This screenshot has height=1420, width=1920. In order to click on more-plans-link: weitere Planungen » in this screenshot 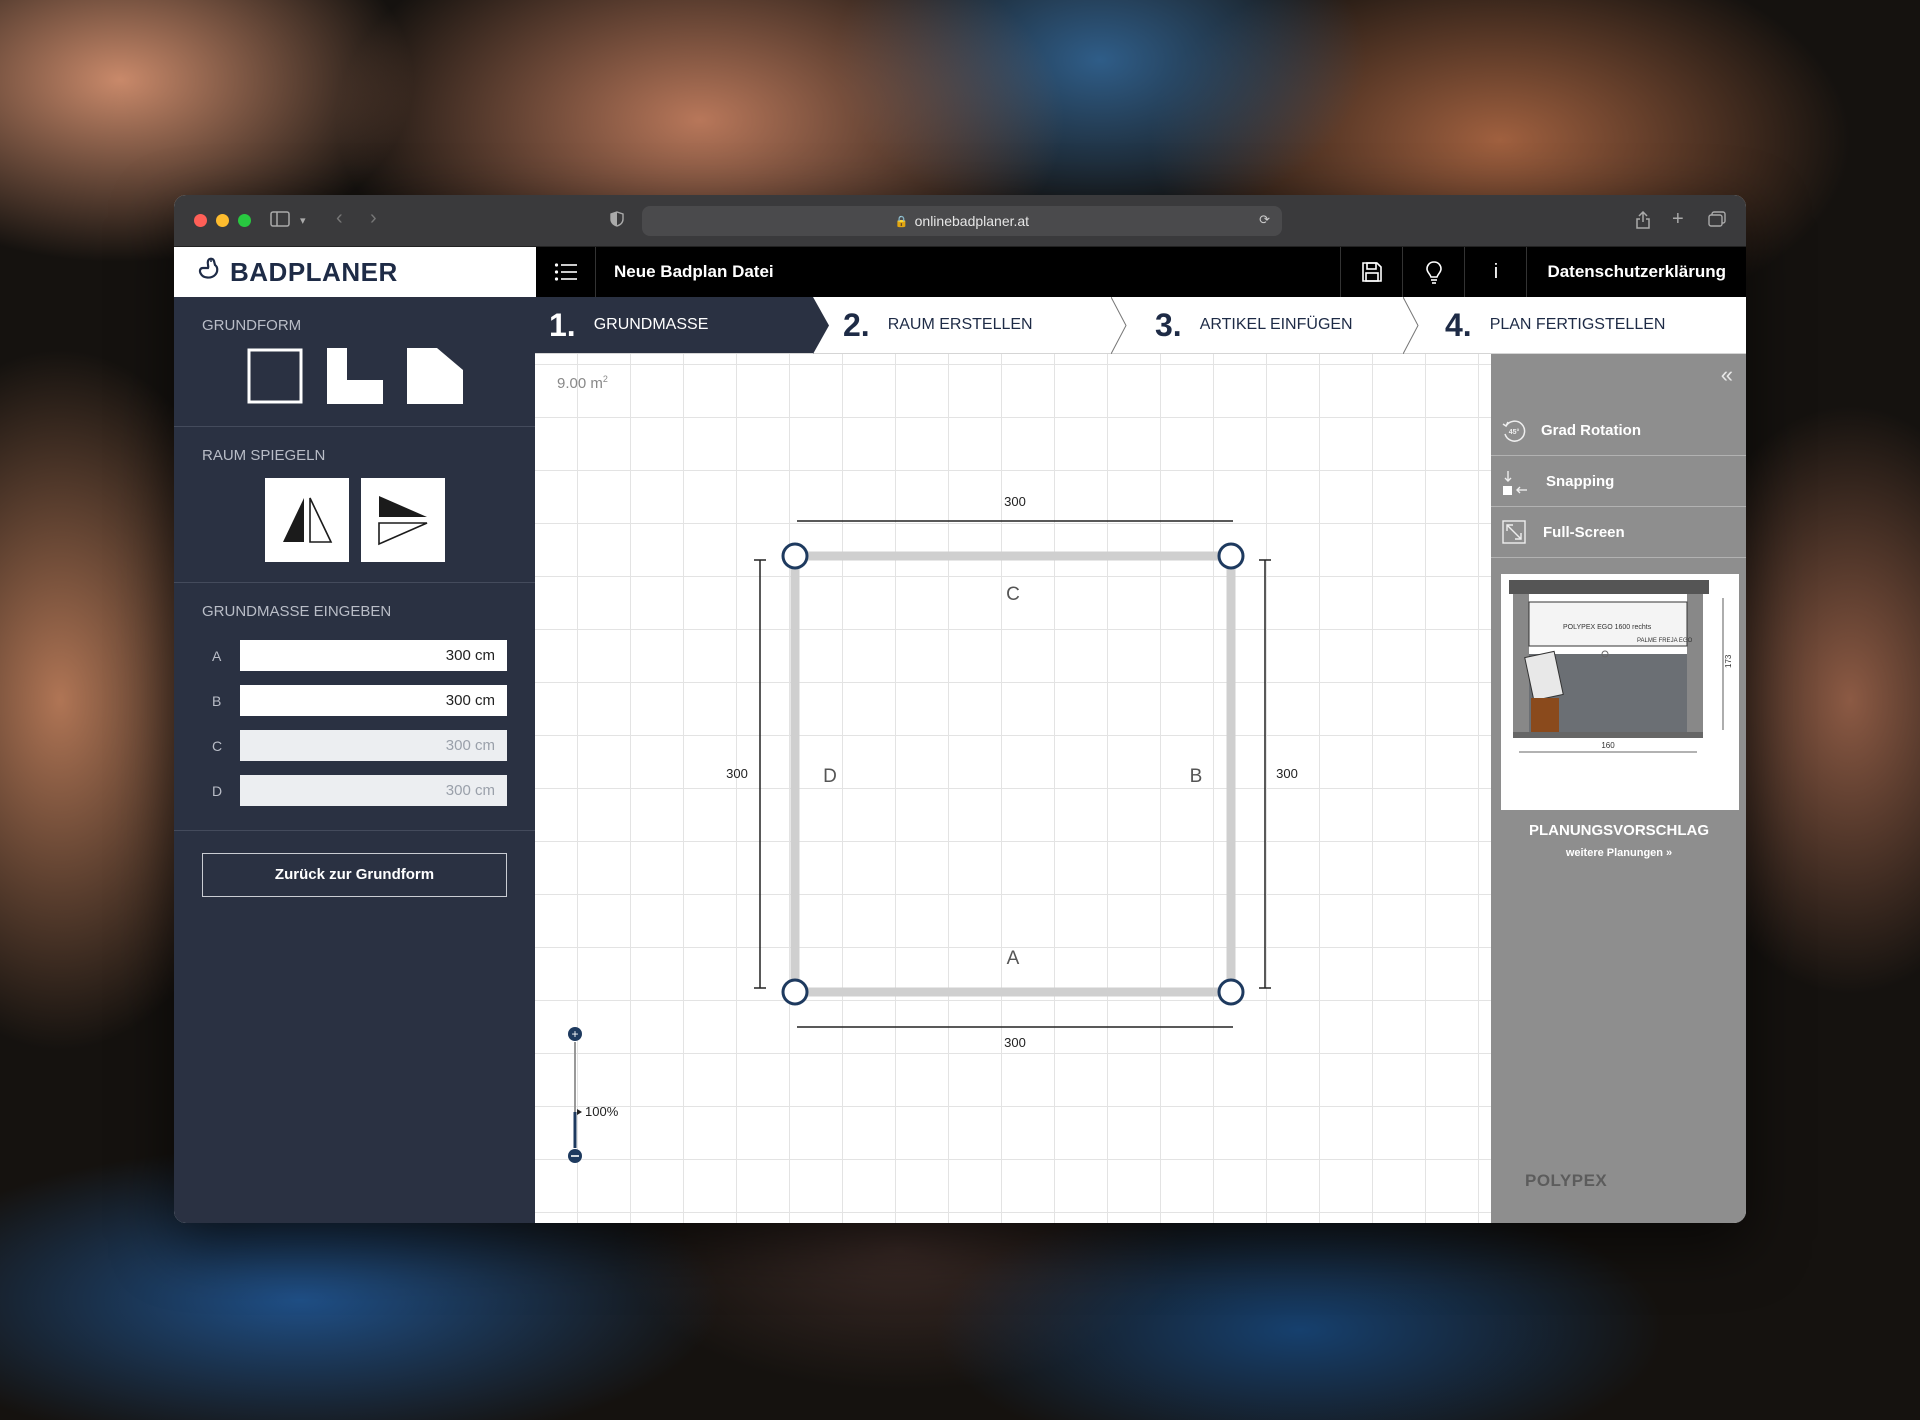, I will do `click(1618, 853)`.